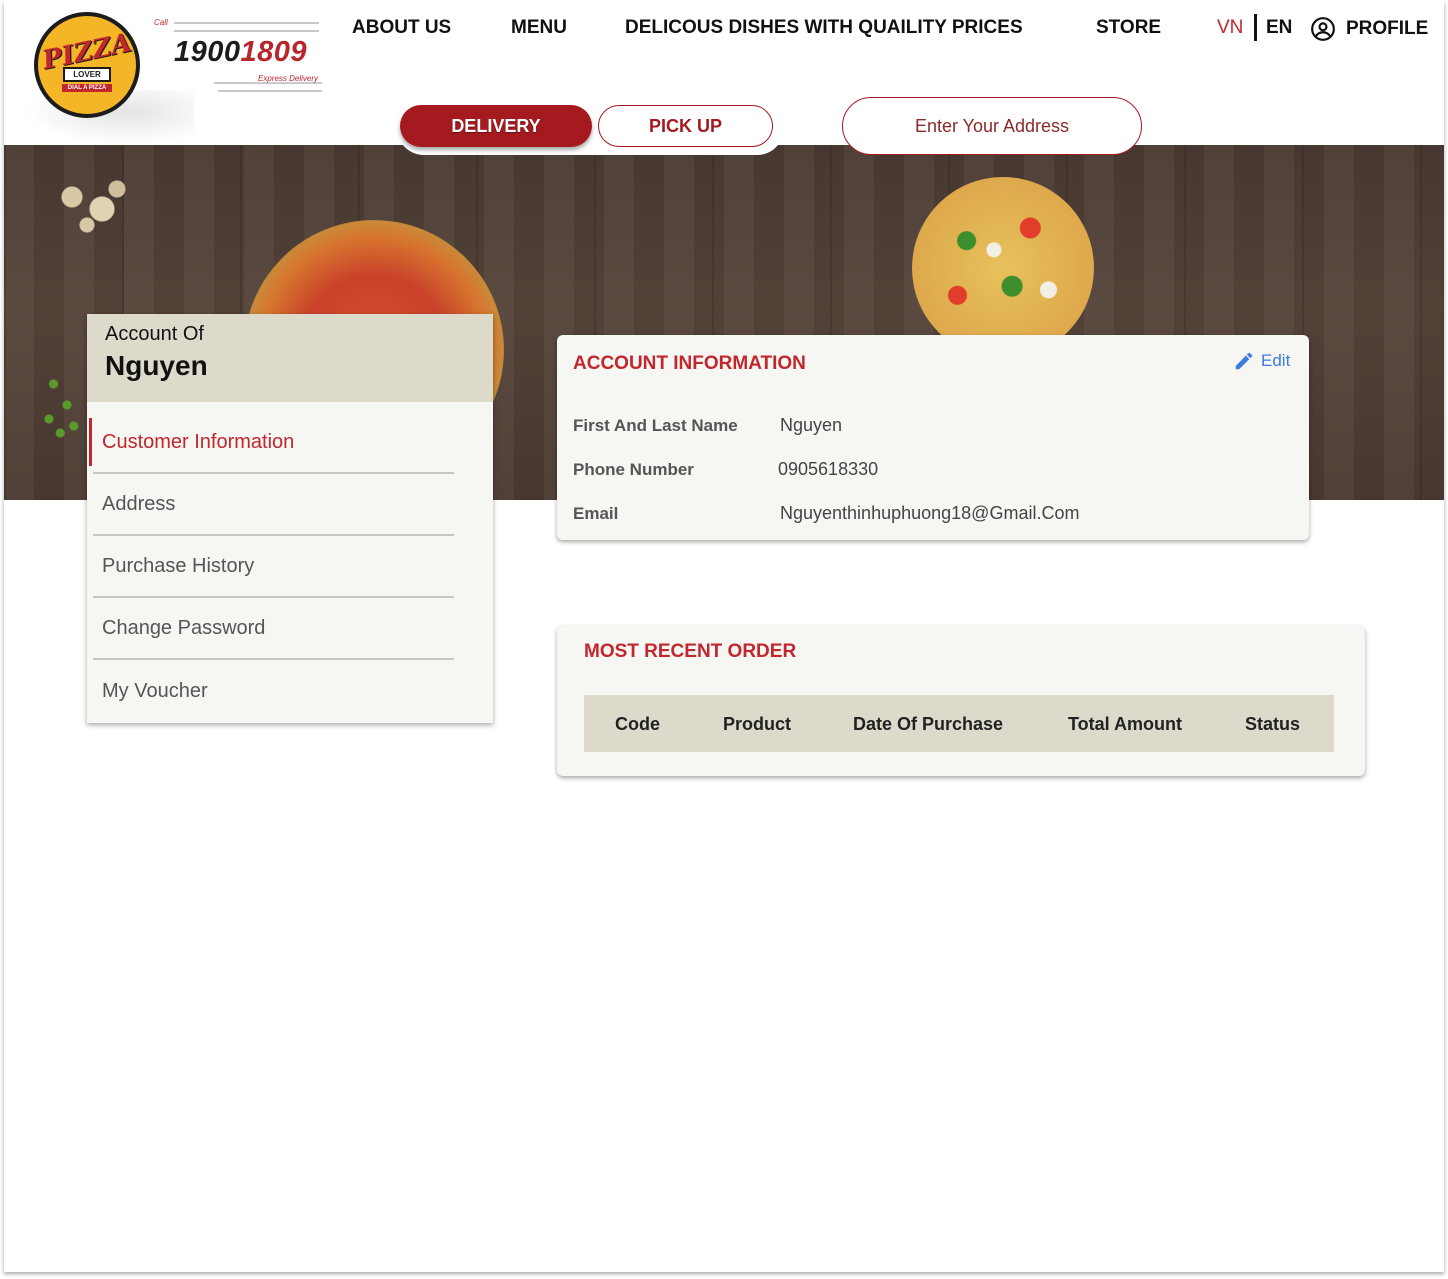 Image resolution: width=1448 pixels, height=1279 pixels. Describe the element at coordinates (288, 78) in the screenshot. I see `express-label: Express Delivery` at that location.